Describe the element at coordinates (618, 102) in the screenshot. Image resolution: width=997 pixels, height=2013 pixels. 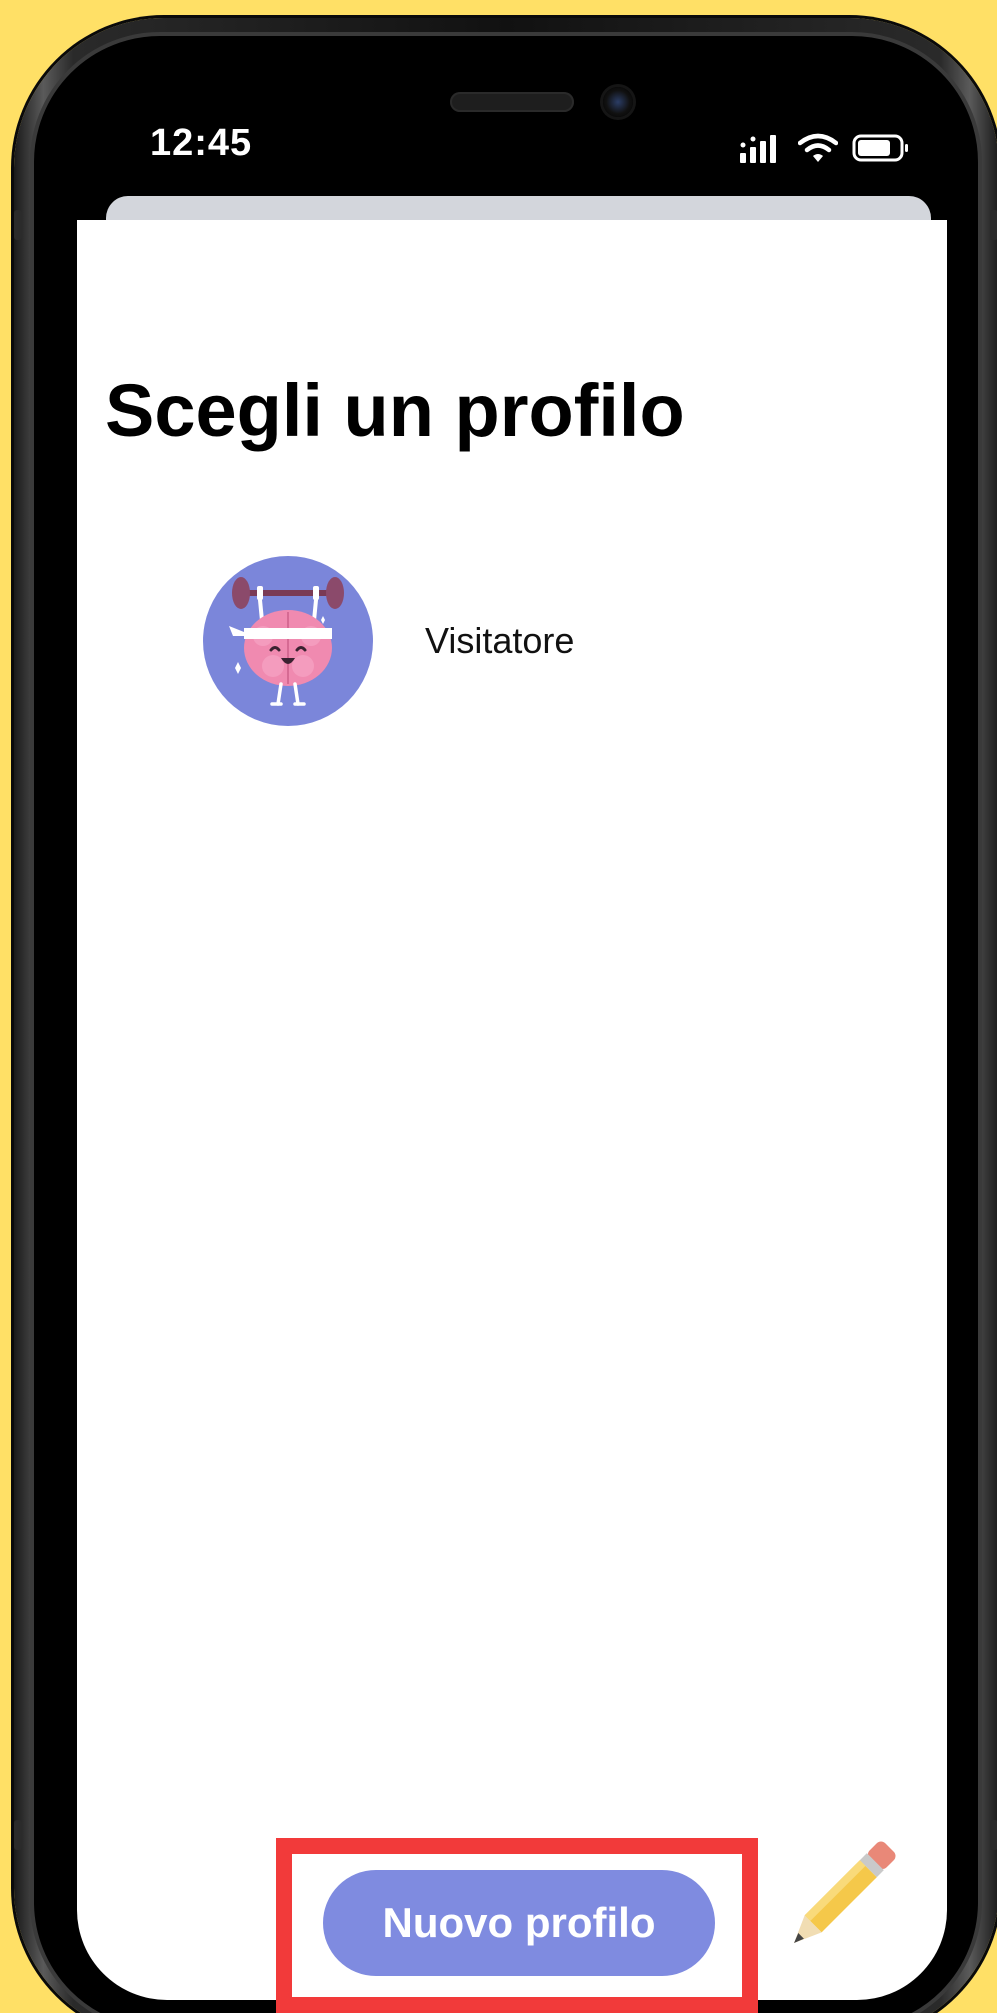
I see `front-camera` at that location.